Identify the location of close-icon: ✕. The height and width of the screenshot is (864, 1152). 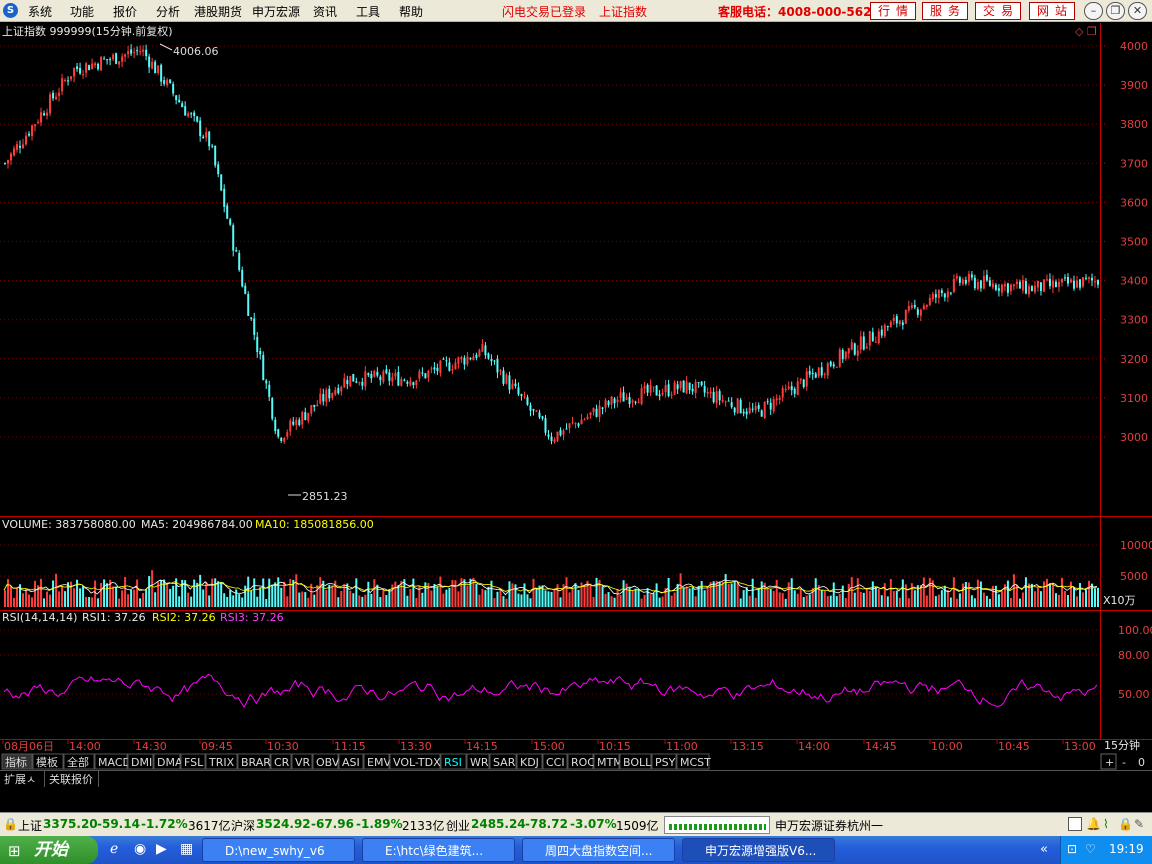
(1137, 11).